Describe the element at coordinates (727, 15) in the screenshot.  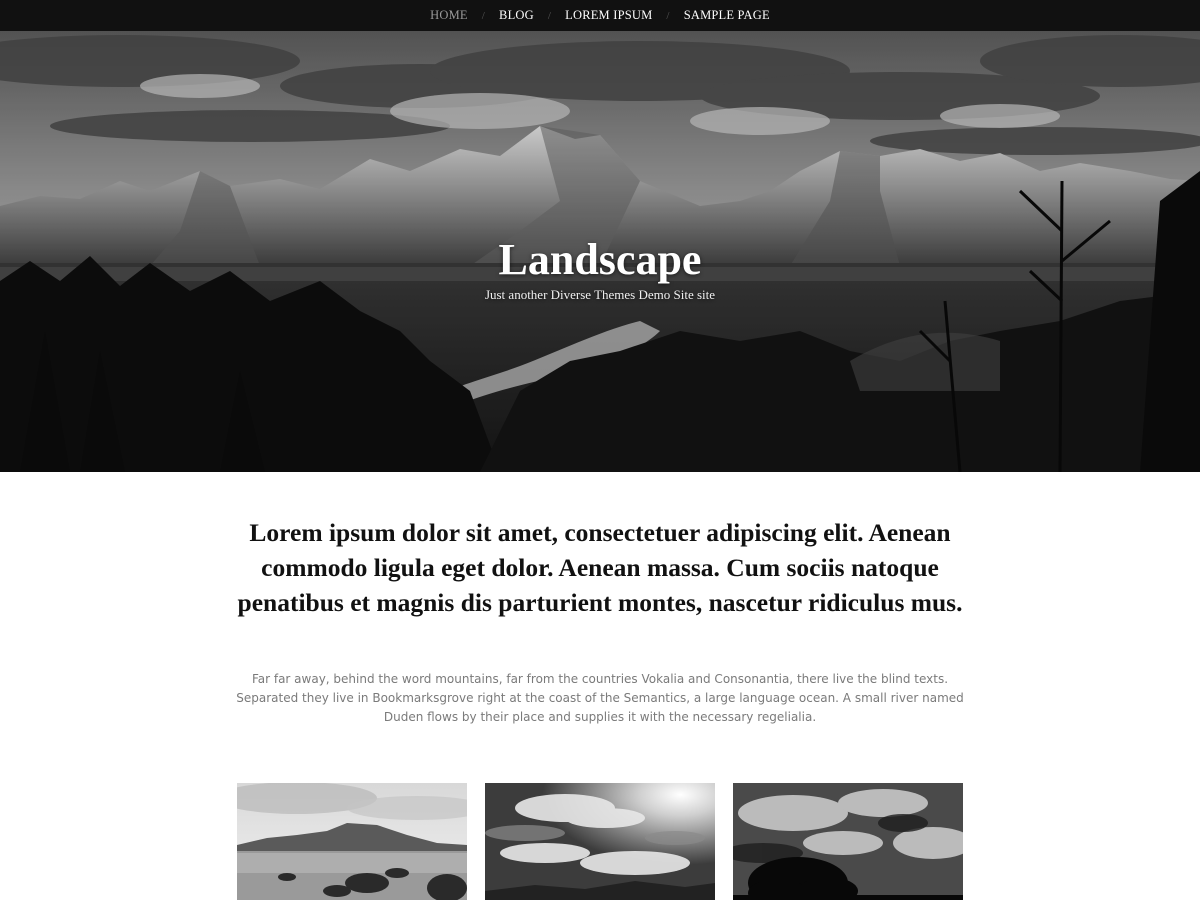
I see `nav-item-sample-page: SAMPLE PAGE` at that location.